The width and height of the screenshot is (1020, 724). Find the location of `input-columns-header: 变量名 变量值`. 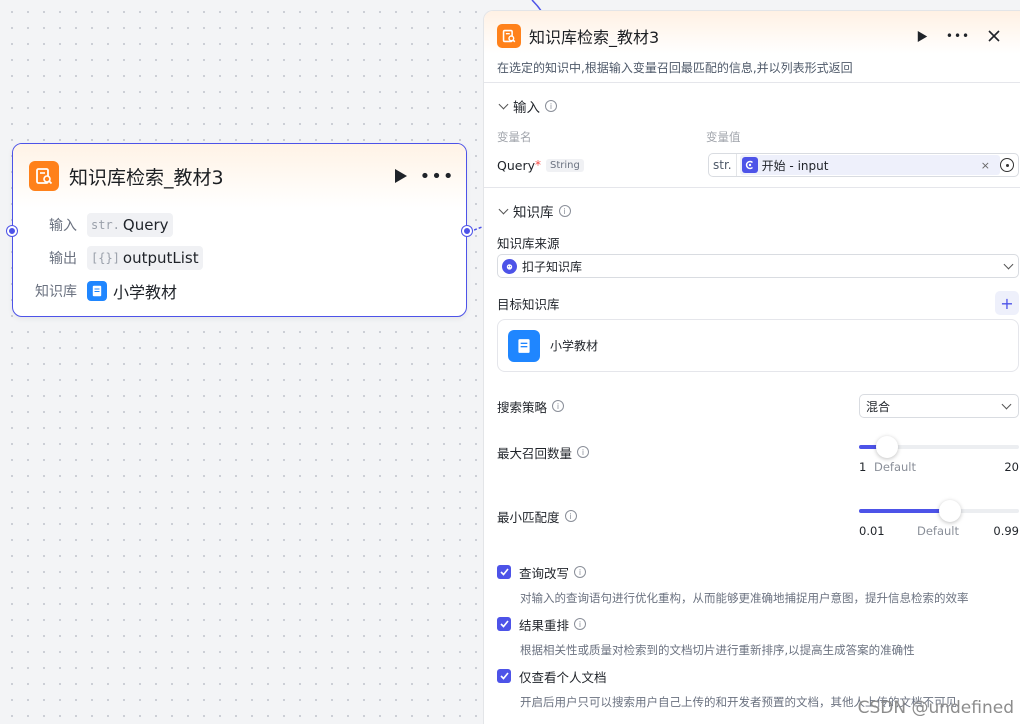

input-columns-header: 变量名 变量值 is located at coordinates (758, 137).